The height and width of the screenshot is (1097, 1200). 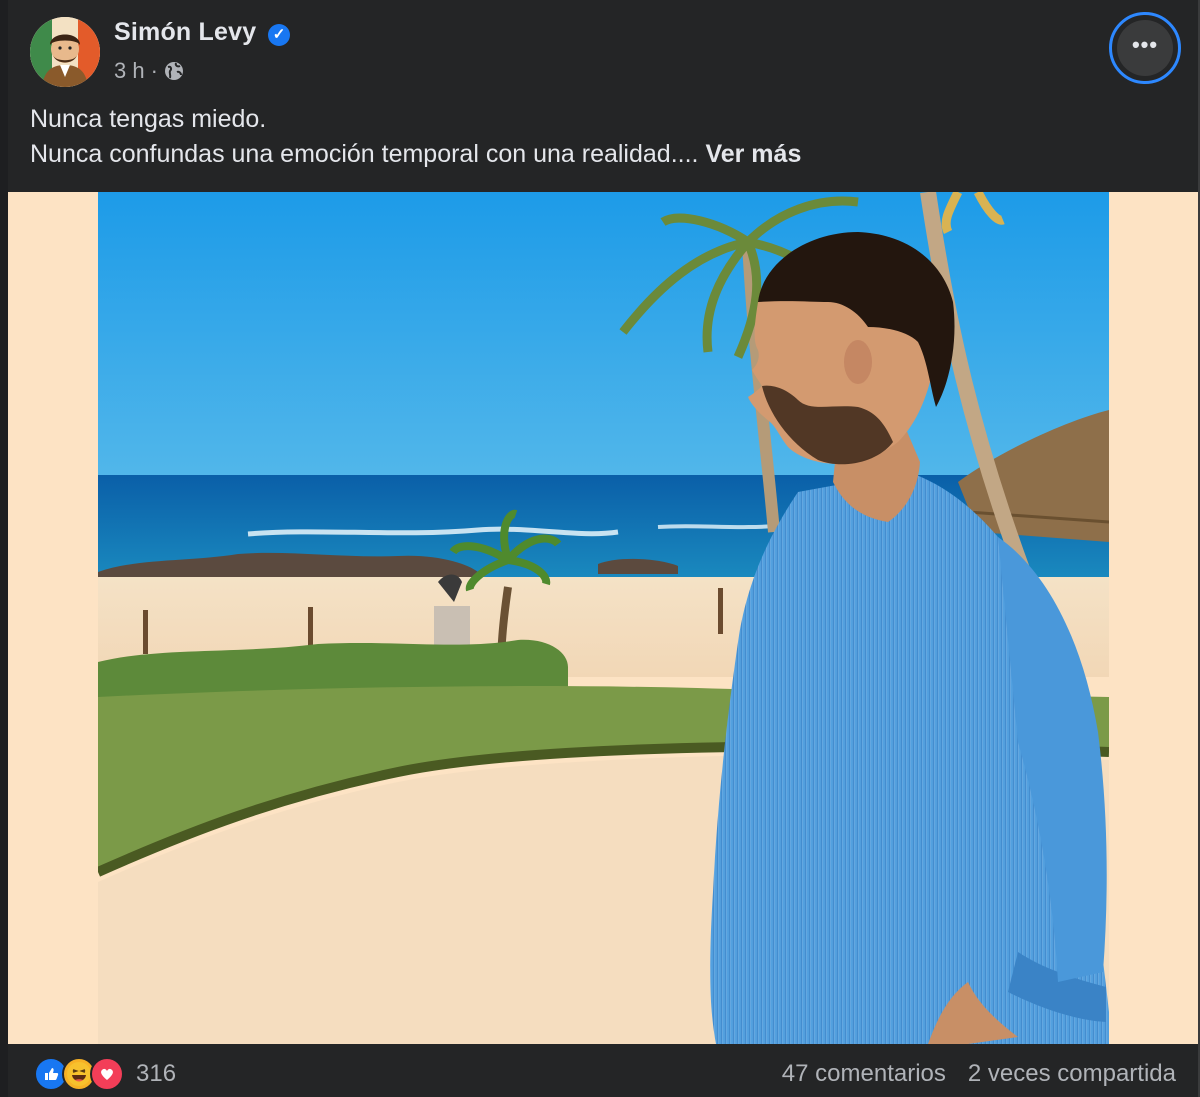 I want to click on post-stats: 47 comentarios 2 veces compartida, so click(x=979, y=1074).